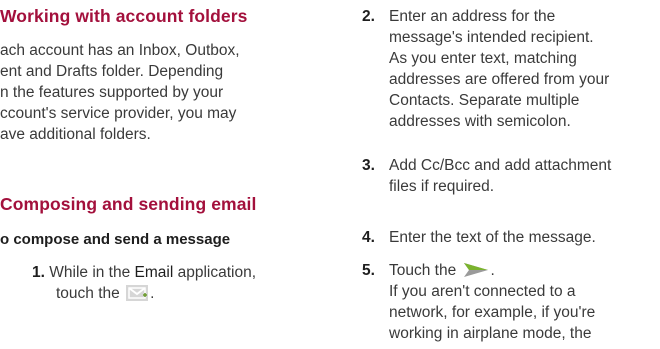  I want to click on step-line: addresses are offered from your, so click(499, 79).